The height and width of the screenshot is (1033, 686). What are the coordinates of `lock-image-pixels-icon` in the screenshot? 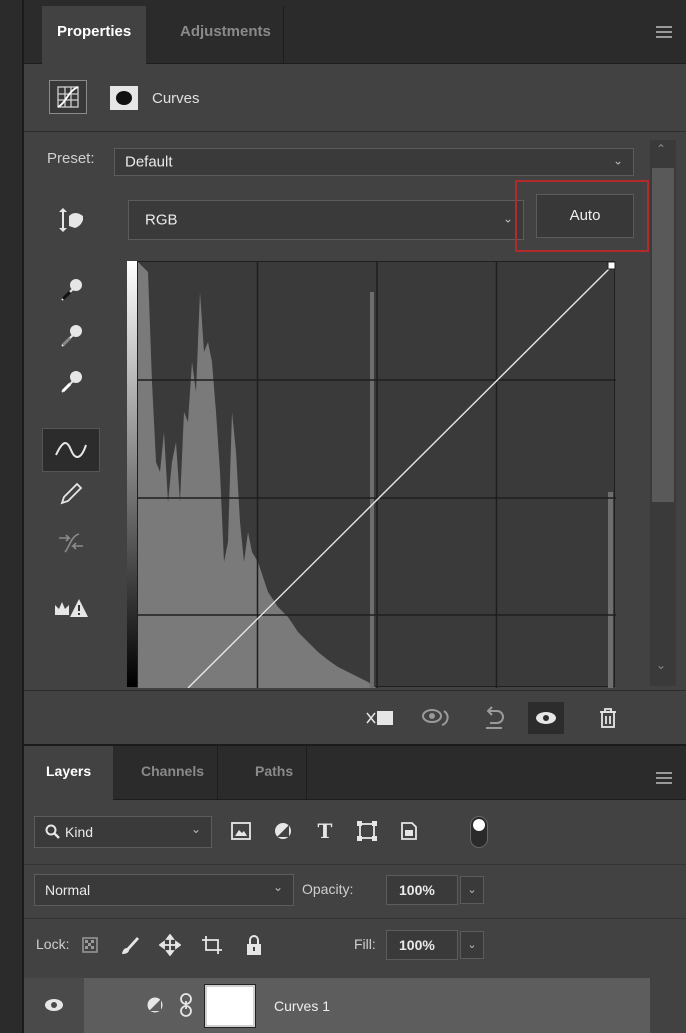 It's located at (130, 945).